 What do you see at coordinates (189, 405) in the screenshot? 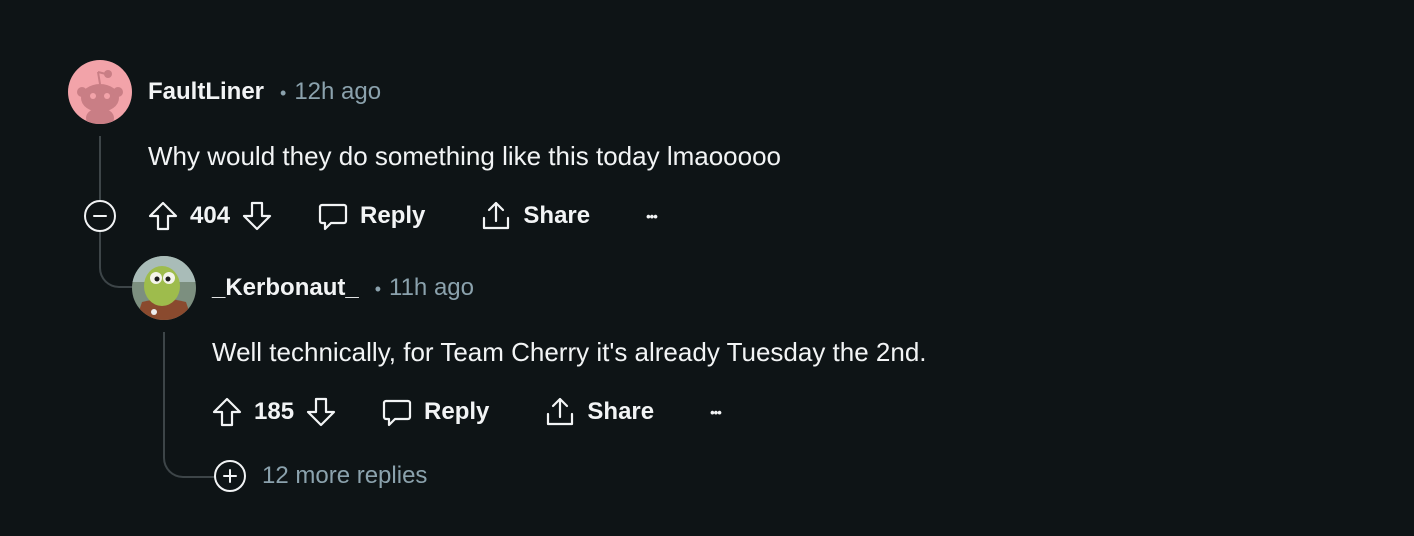
I see `thread-line-child-branch` at bounding box center [189, 405].